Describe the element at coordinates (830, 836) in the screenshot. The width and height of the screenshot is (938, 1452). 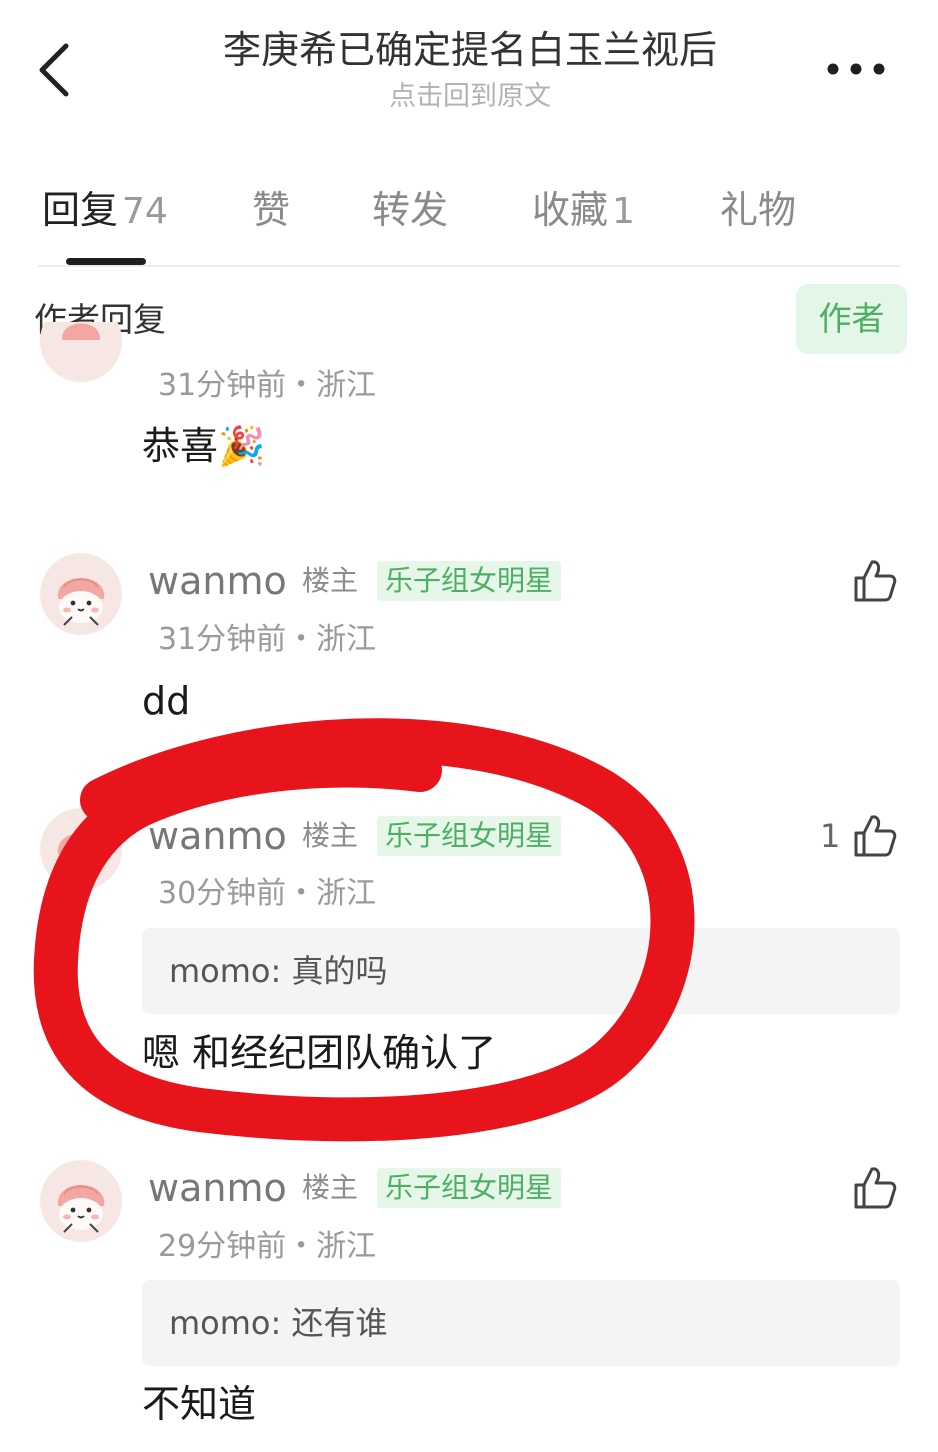
I see `like-count: 1` at that location.